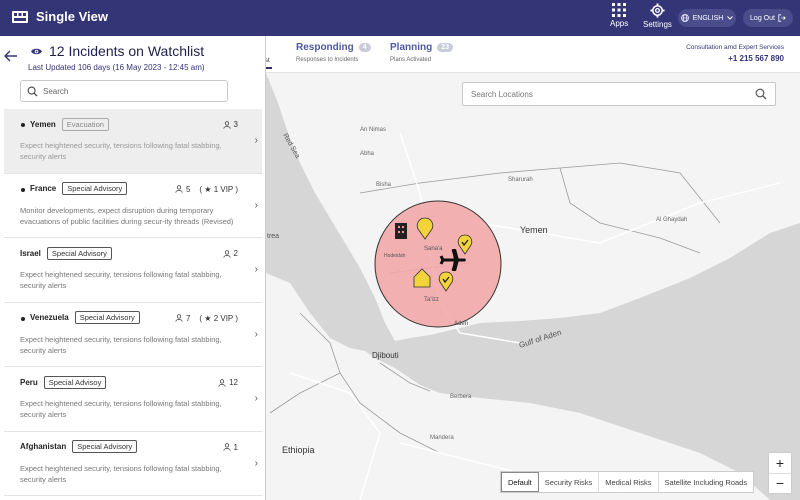 This screenshot has width=800, height=500. Describe the element at coordinates (569, 482) in the screenshot. I see `layer-security-risks: Security Risks` at that location.